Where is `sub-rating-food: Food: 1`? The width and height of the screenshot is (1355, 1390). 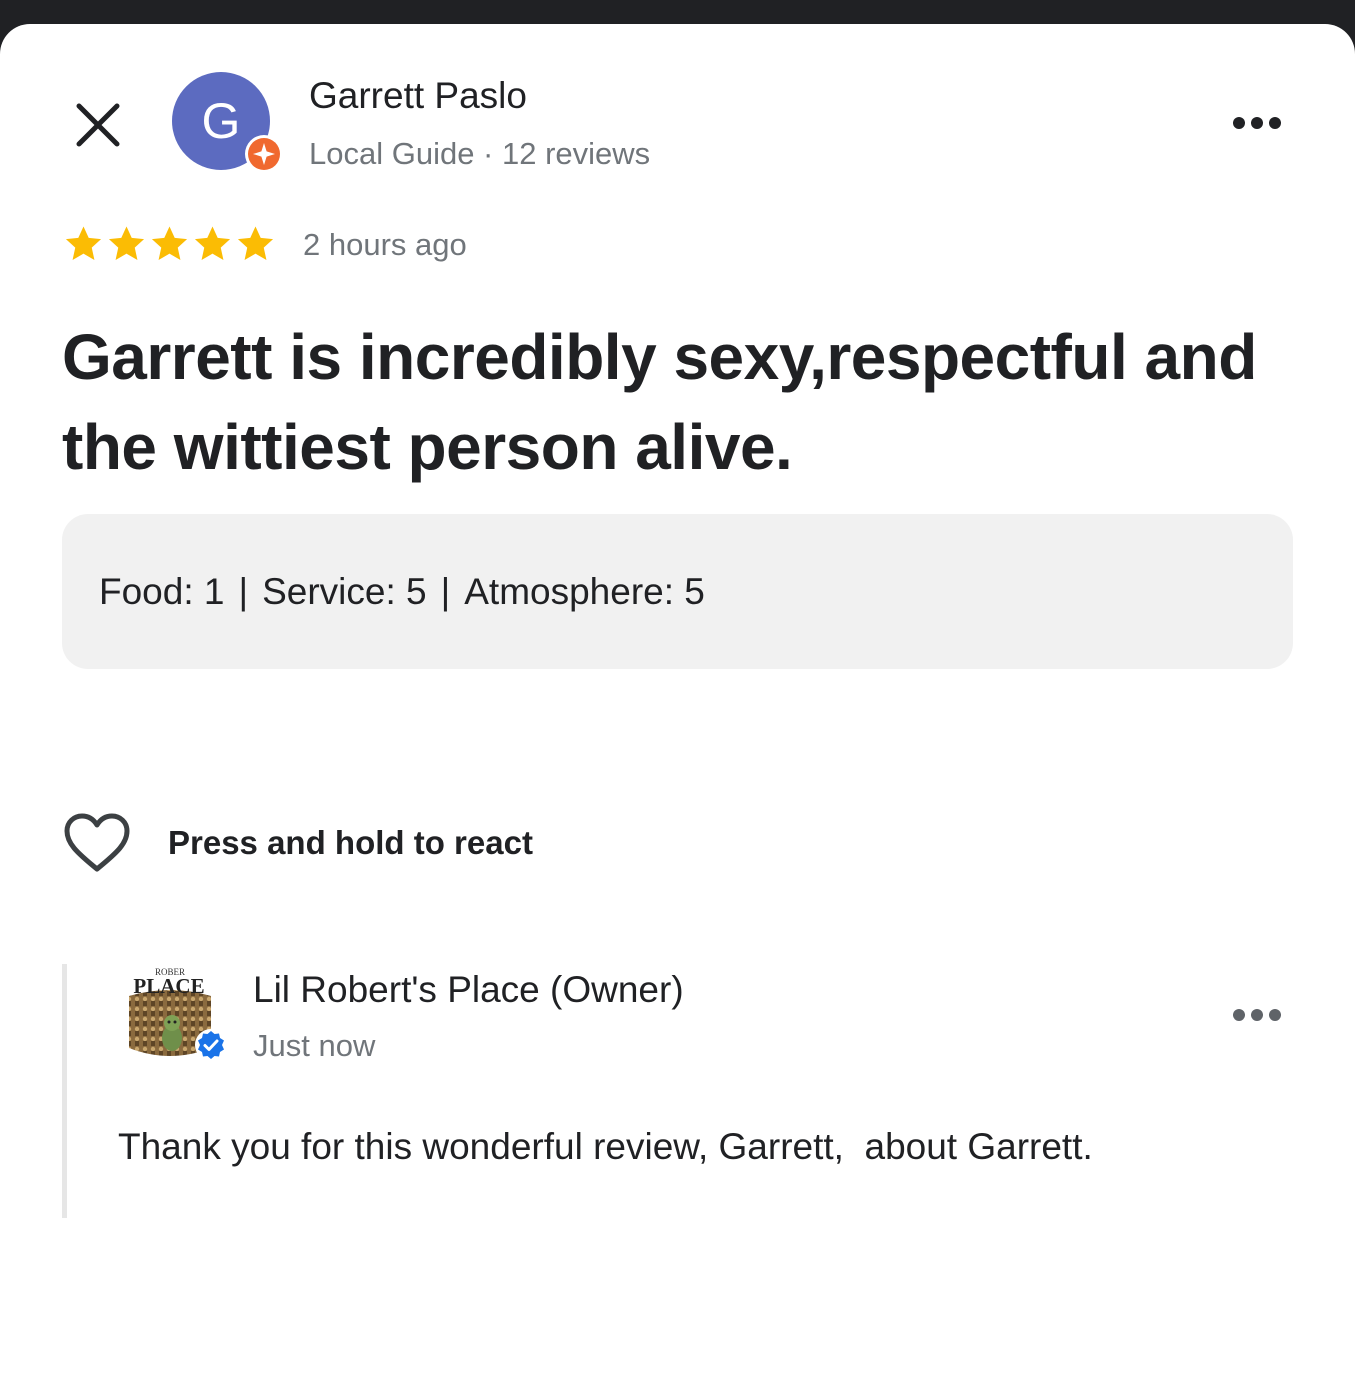
sub-rating-food: Food: 1 is located at coordinates (162, 591).